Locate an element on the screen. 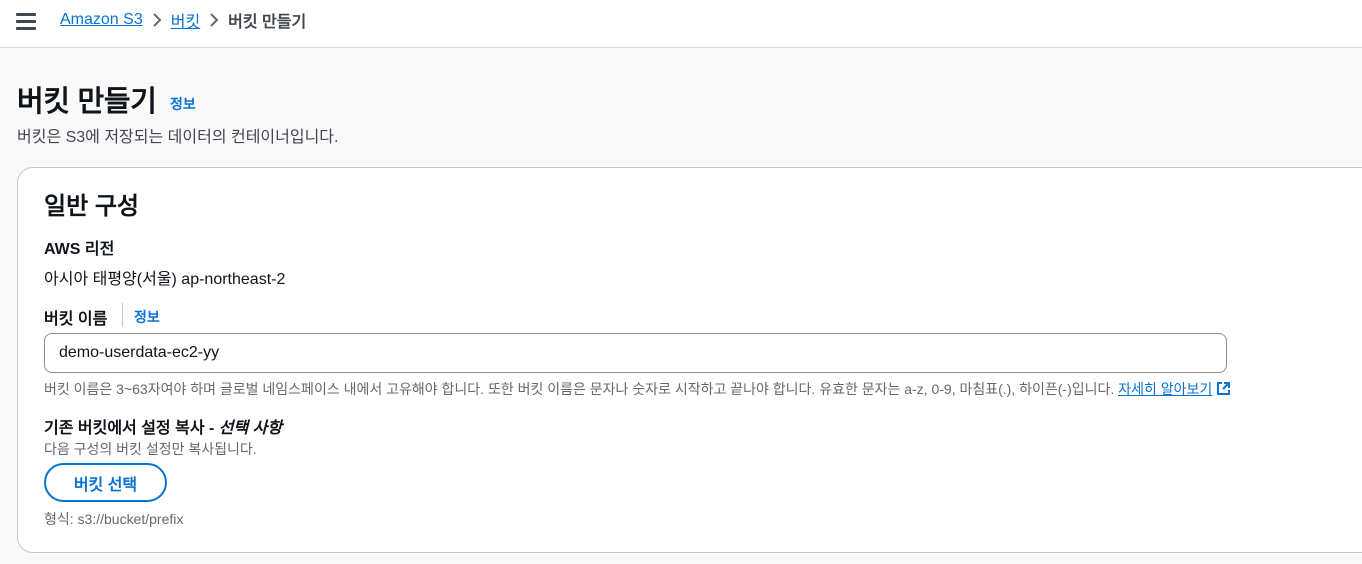  learn-more-label: 자세히 알아보기 is located at coordinates (1165, 389).